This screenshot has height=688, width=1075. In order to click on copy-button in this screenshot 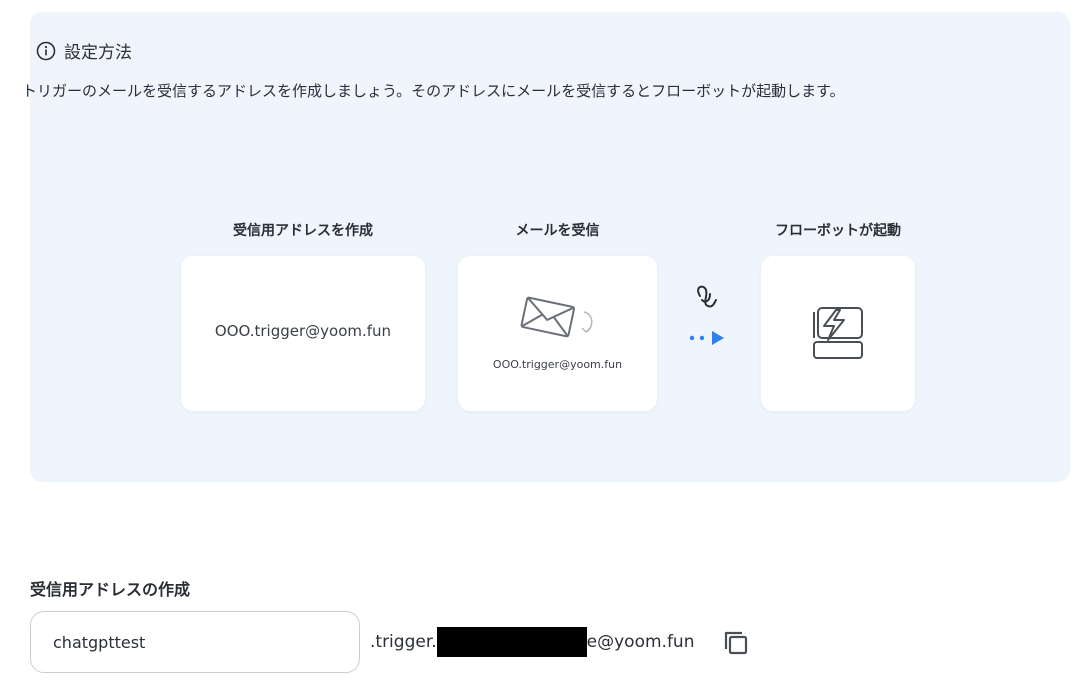, I will do `click(736, 643)`.